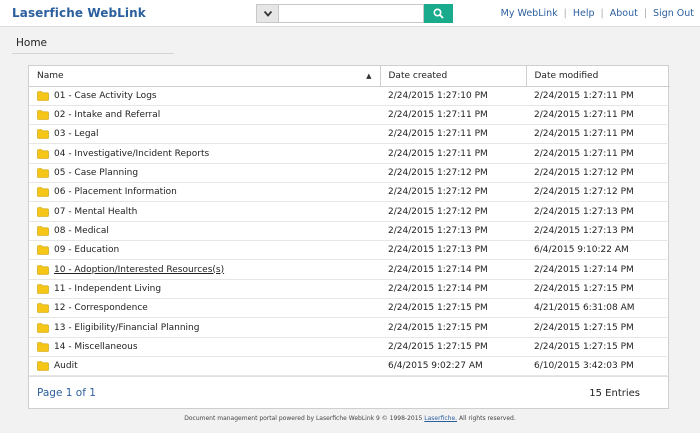 This screenshot has width=700, height=433. I want to click on item-name: 05 - Case Planning, so click(96, 173).